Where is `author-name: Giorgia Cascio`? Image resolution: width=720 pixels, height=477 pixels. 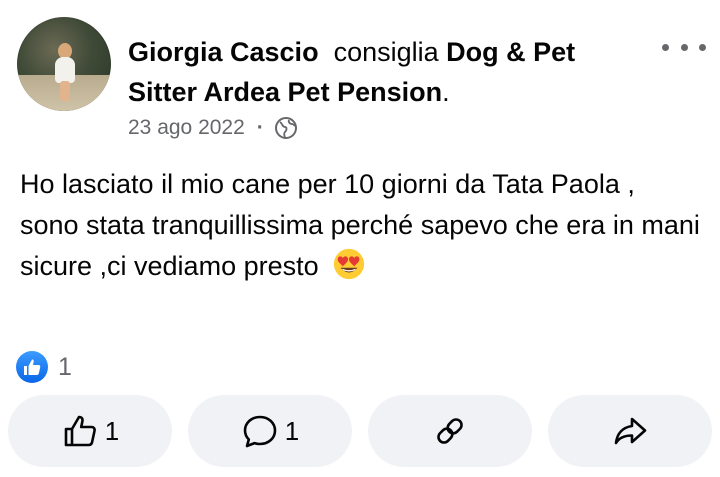 author-name: Giorgia Cascio is located at coordinates (223, 52).